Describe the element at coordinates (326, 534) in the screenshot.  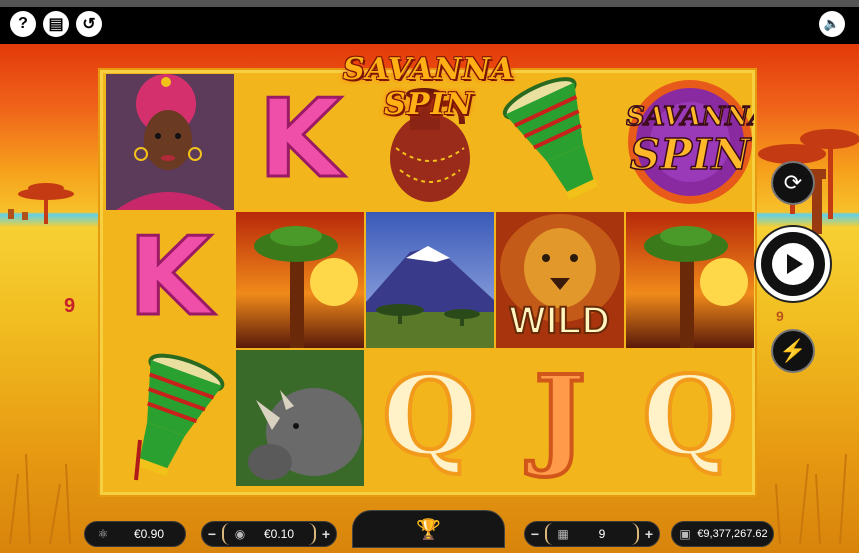
I see `bet-increase-button: +` at that location.